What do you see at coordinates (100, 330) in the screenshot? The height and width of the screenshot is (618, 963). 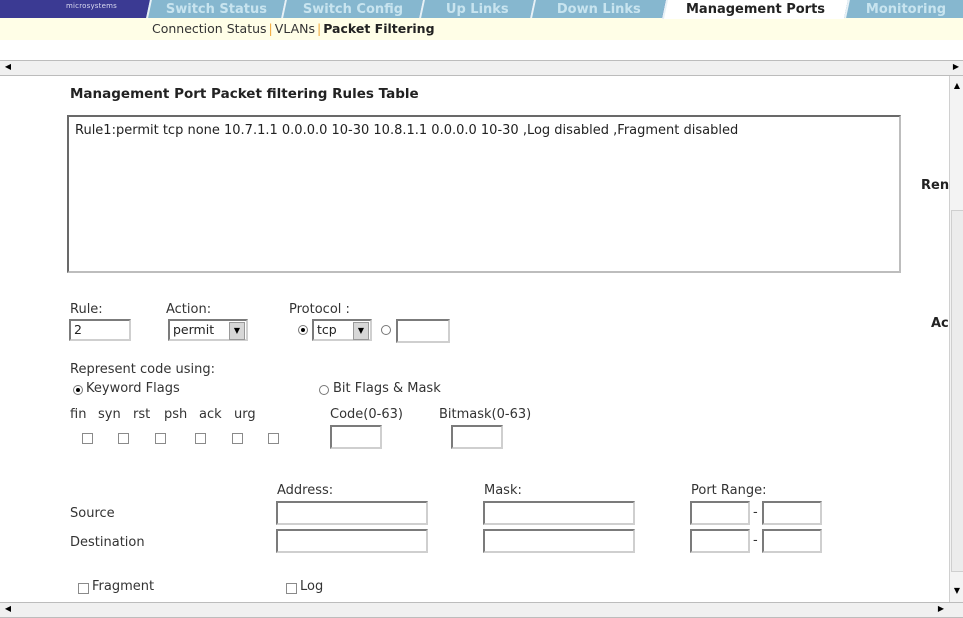 I see `rule-number-input: 2` at bounding box center [100, 330].